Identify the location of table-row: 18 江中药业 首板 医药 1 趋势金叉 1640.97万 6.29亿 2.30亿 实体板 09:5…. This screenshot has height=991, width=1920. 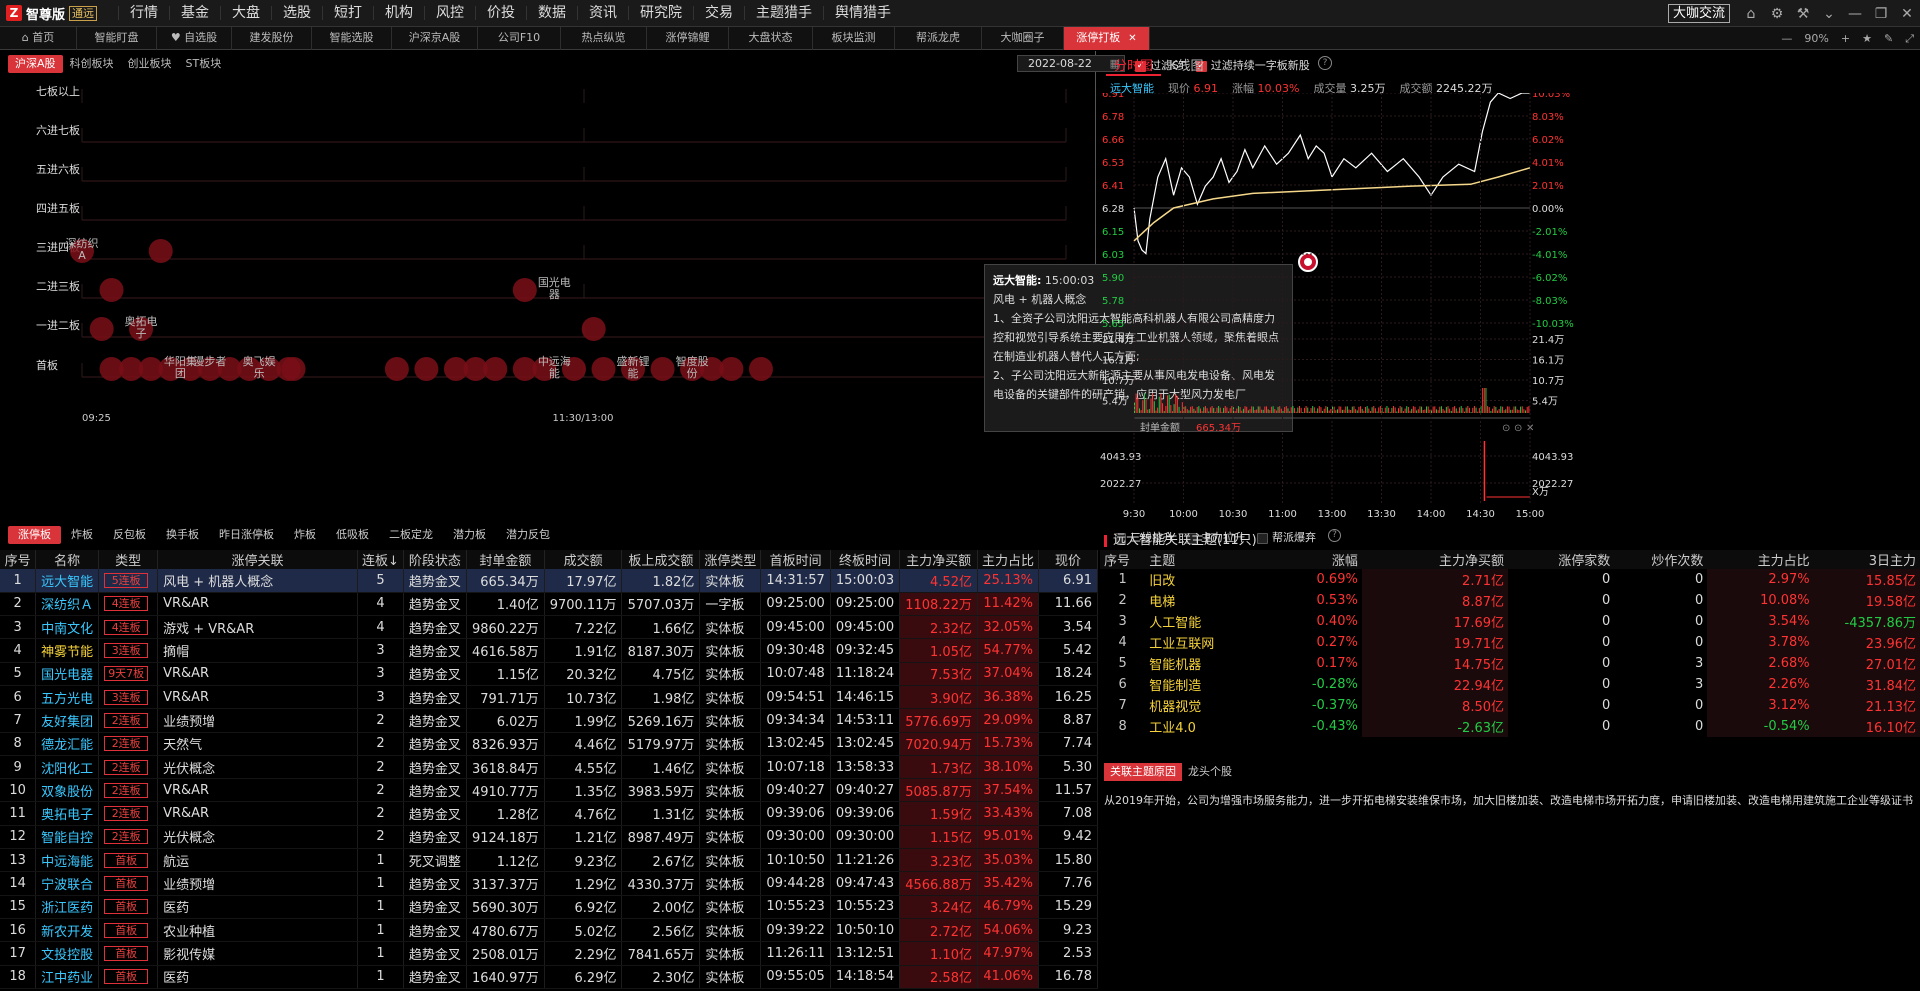
(549, 977).